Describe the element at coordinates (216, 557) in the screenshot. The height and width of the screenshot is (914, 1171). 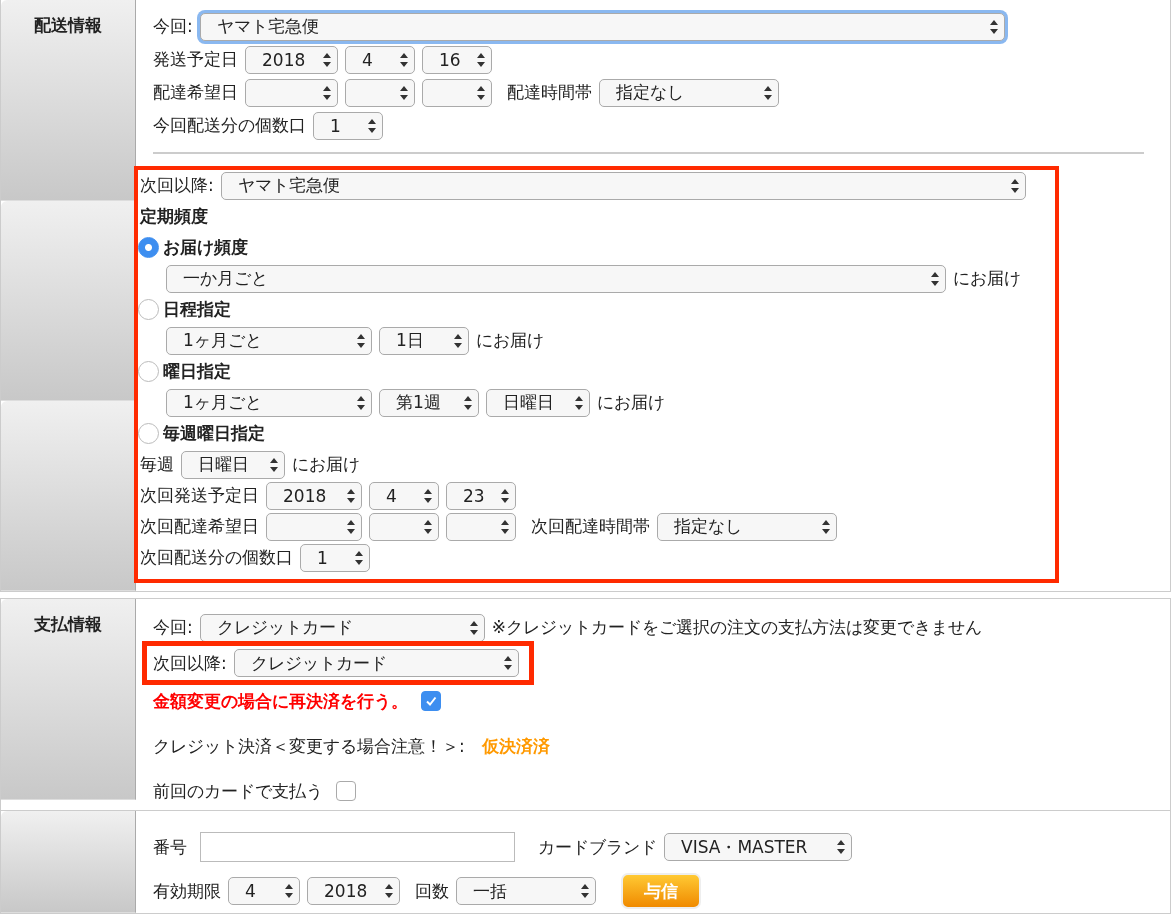
I see `field-label: 次回配送分の個数口` at that location.